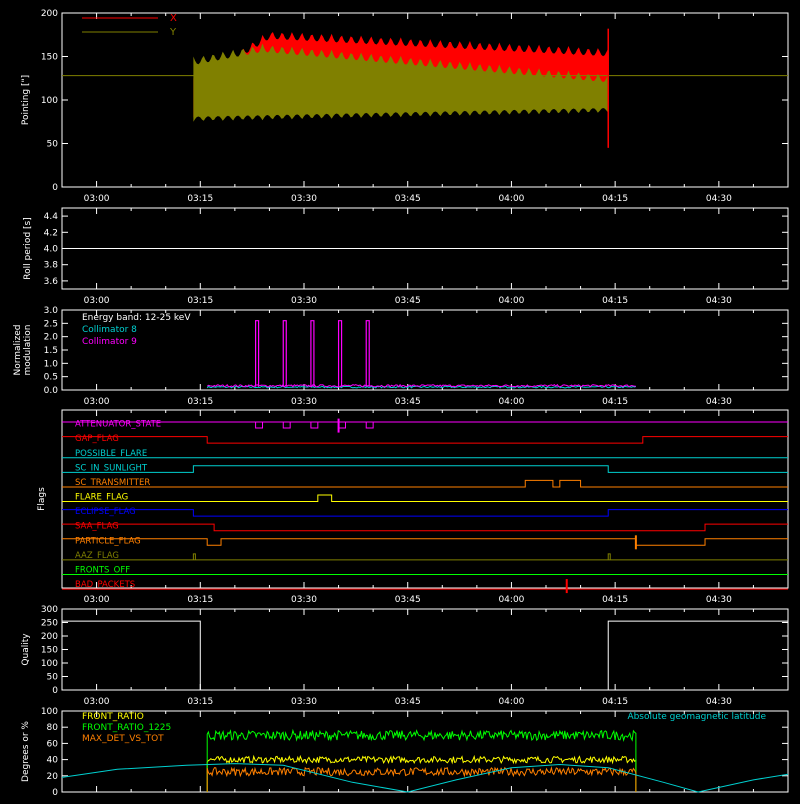  What do you see at coordinates (408, 702) in the screenshot?
I see `quality-xtick-label: 03:45` at bounding box center [408, 702].